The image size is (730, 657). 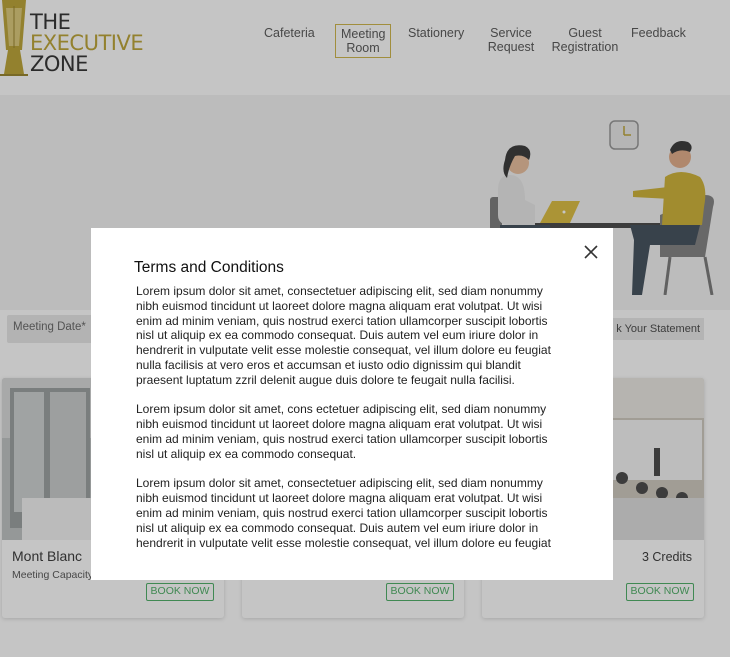 What do you see at coordinates (591, 252) in the screenshot?
I see `close-icon` at bounding box center [591, 252].